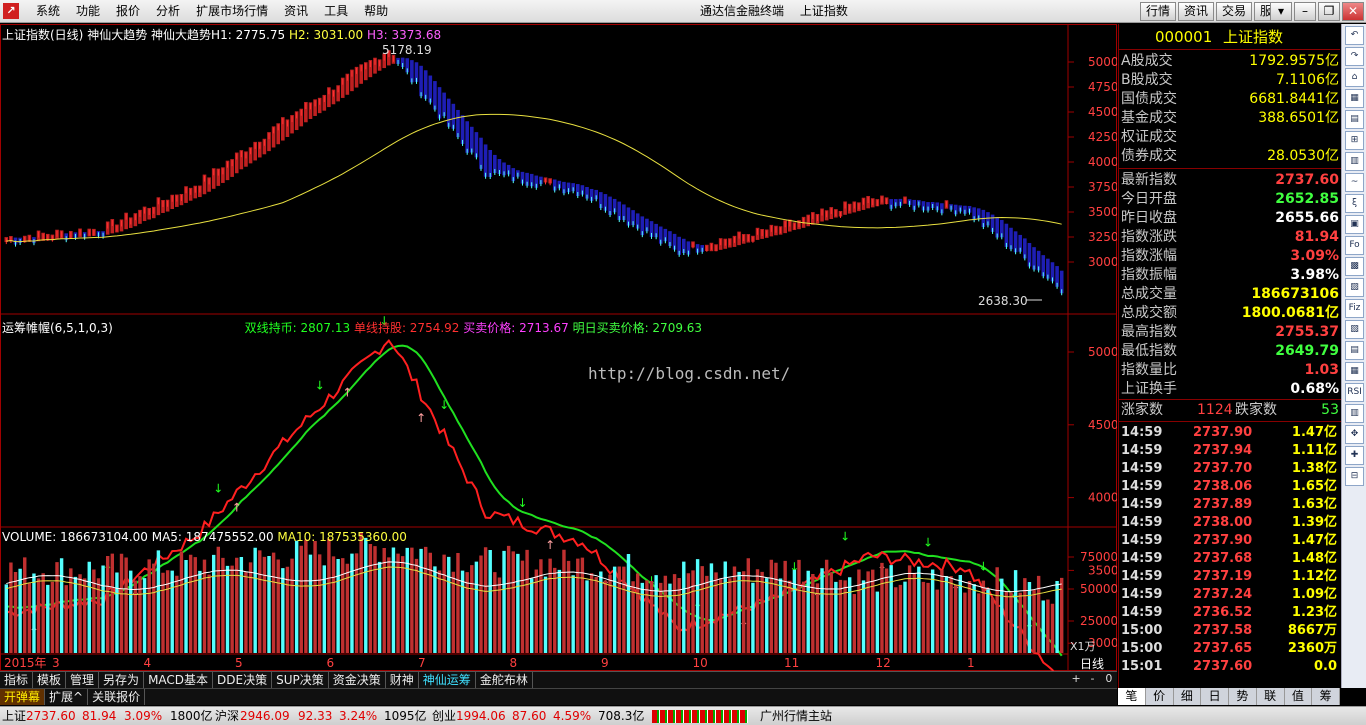 Image resolution: width=1366 pixels, height=725 pixels. I want to click on zoom-in-button: +, so click(1076, 679).